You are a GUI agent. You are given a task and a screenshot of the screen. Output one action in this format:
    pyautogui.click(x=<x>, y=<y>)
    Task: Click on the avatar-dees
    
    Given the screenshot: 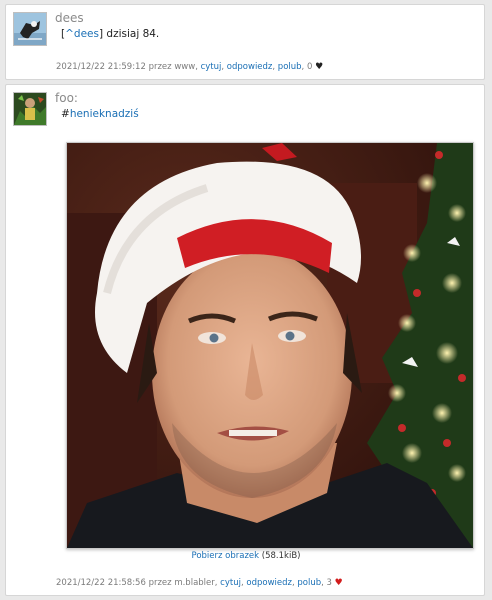 What is the action you would take?
    pyautogui.click(x=30, y=29)
    